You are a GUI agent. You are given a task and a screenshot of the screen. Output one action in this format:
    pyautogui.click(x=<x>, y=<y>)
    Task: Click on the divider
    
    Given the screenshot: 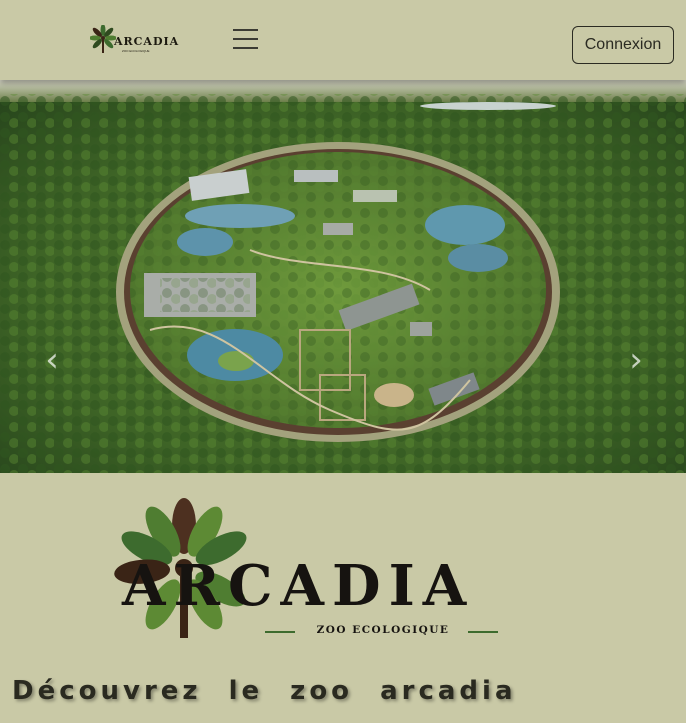 What is the action you would take?
    pyautogui.click(x=483, y=632)
    